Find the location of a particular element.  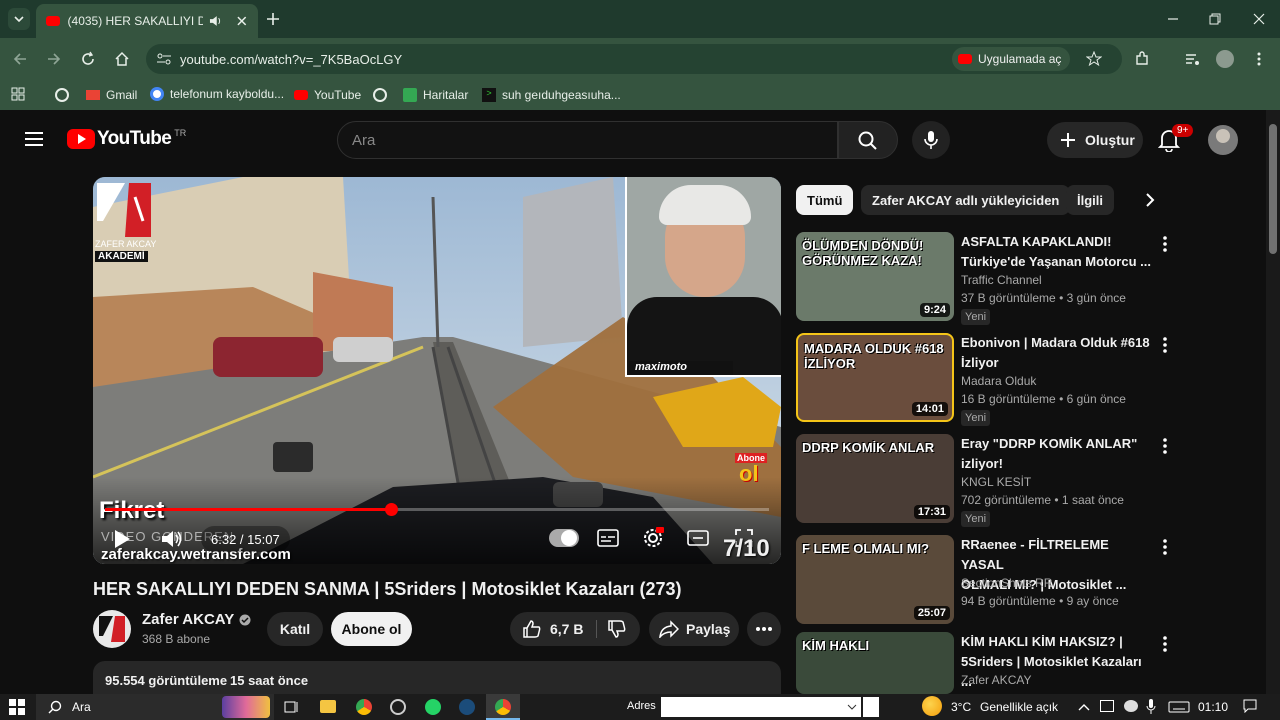

notification-center-icon is located at coordinates (1250, 706).